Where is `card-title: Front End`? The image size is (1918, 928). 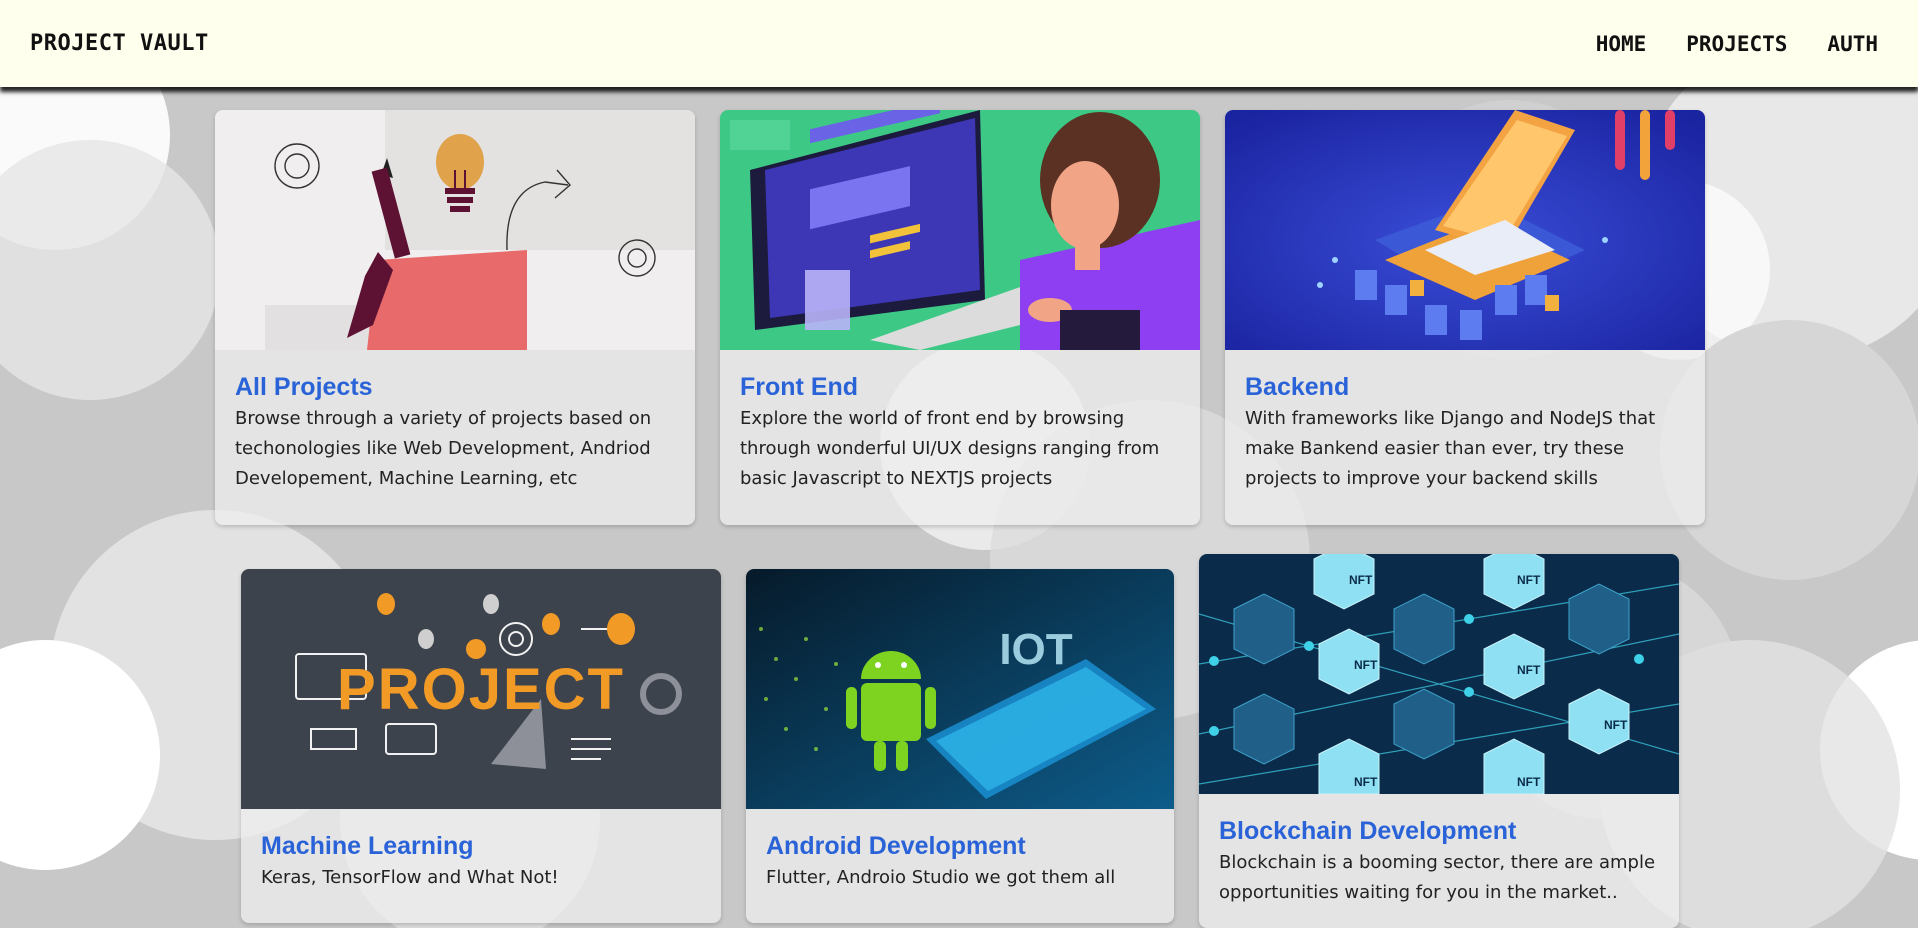
card-title: Front End is located at coordinates (960, 387).